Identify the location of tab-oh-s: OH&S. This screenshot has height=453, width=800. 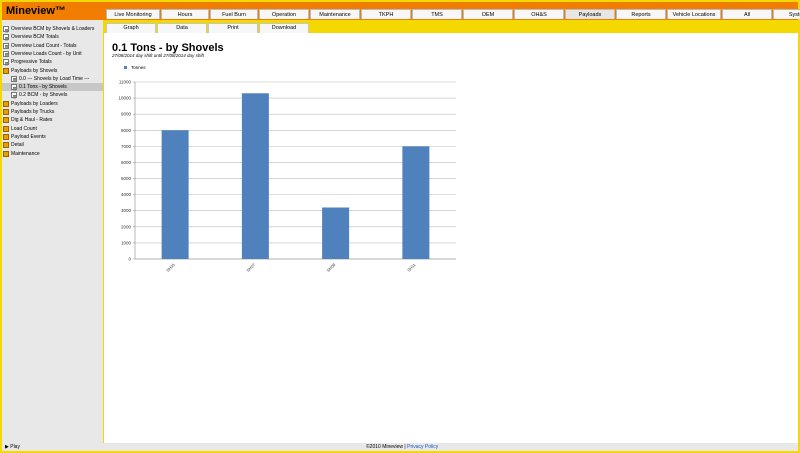
(539, 14).